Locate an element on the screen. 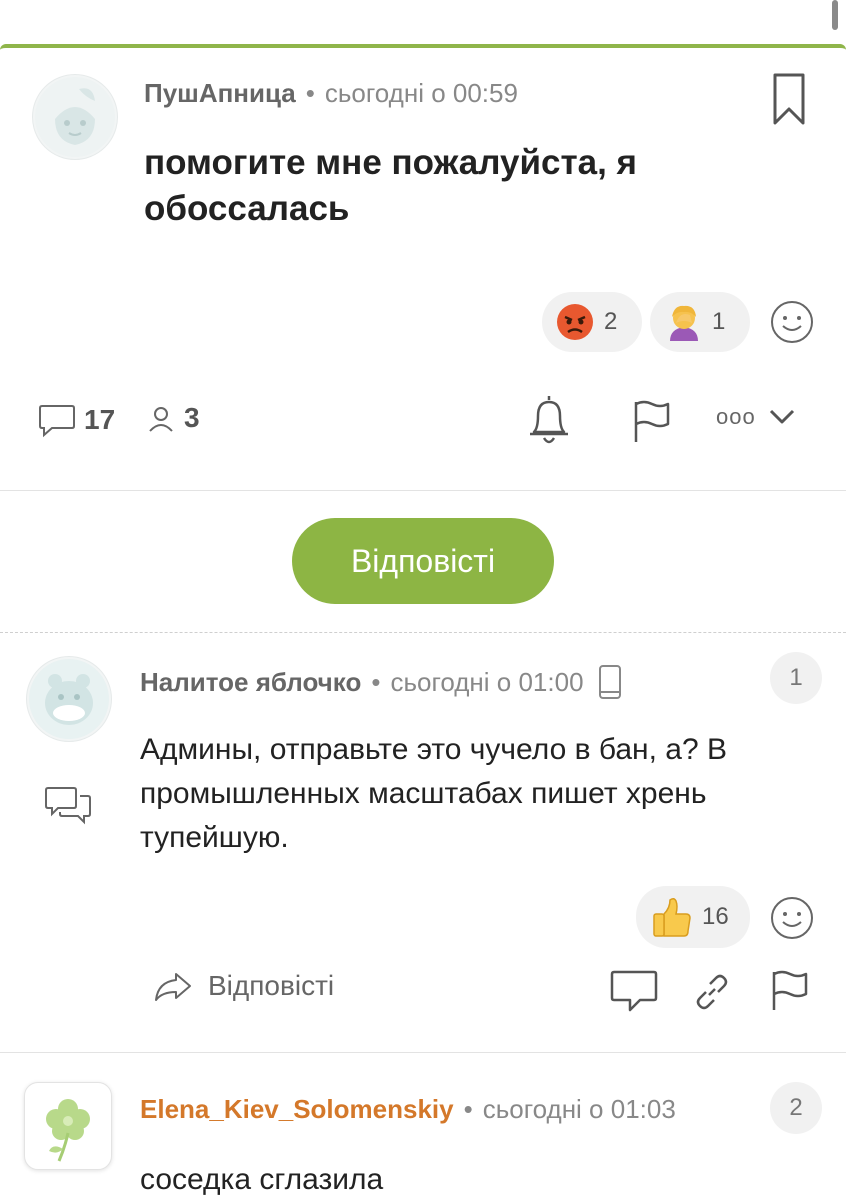 This screenshot has height=1202, width=846. comment-text: соседка сглазила is located at coordinates (262, 1179).